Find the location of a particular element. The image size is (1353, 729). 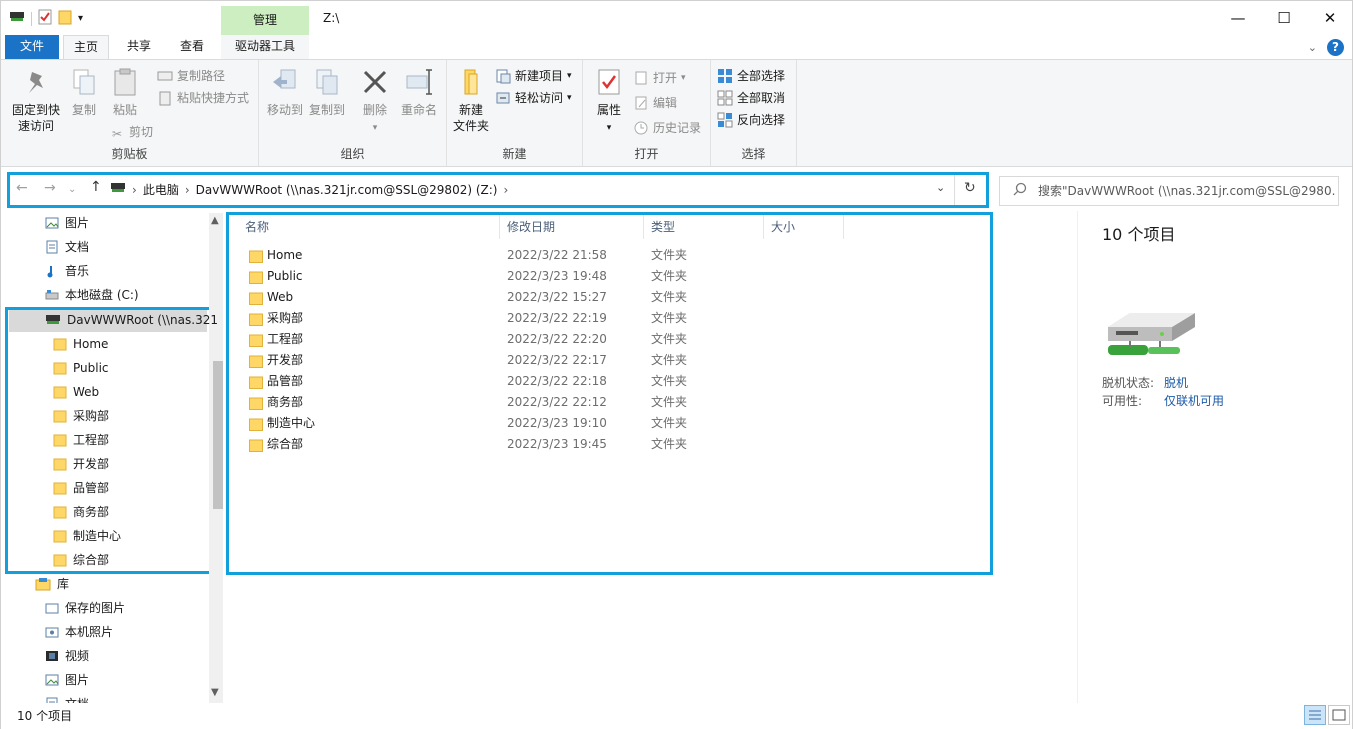

customize-qat-icon: ▾ is located at coordinates (80, 18).